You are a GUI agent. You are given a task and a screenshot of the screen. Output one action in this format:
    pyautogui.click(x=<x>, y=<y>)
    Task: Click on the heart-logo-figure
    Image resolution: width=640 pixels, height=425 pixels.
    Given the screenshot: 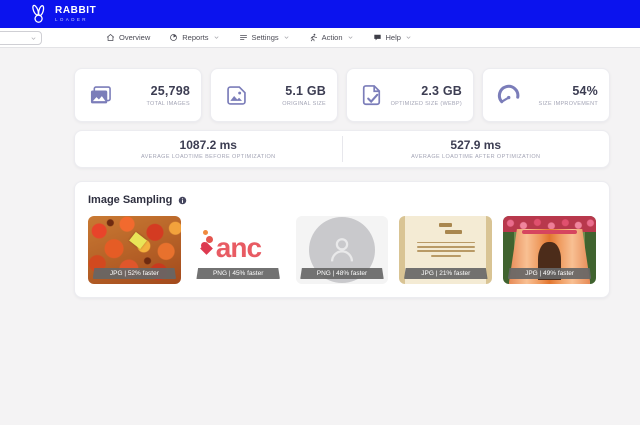 What is the action you would take?
    pyautogui.click(x=207, y=236)
    